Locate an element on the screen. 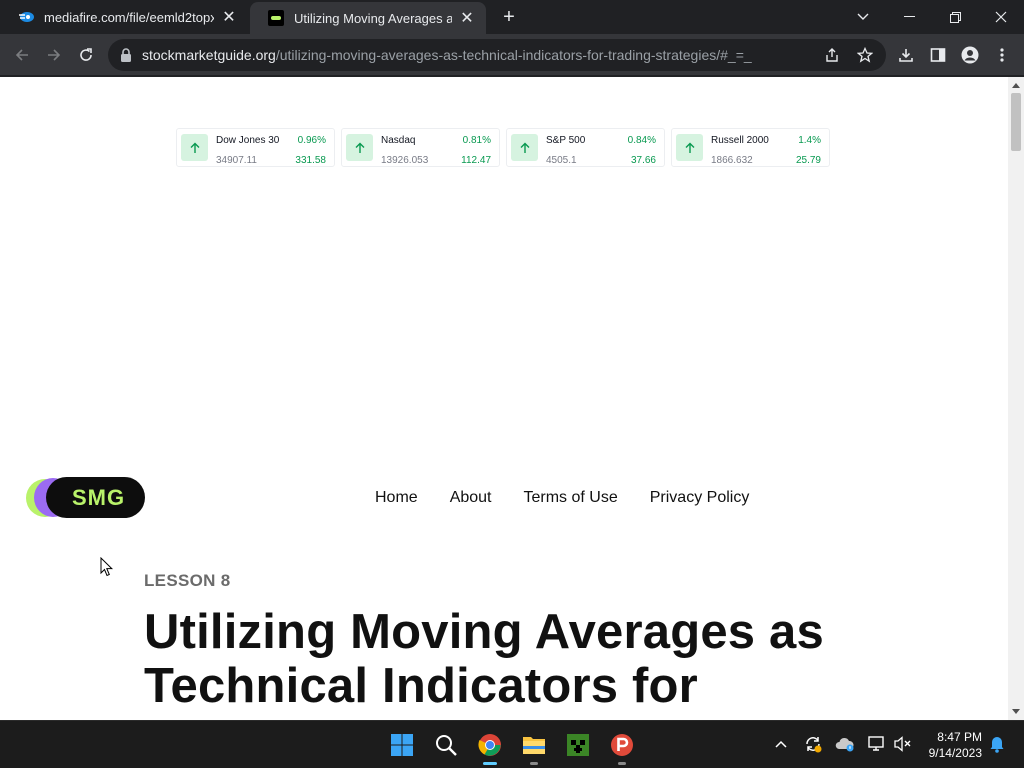 The image size is (1024, 768). ticker-change: 331.58 is located at coordinates (310, 160).